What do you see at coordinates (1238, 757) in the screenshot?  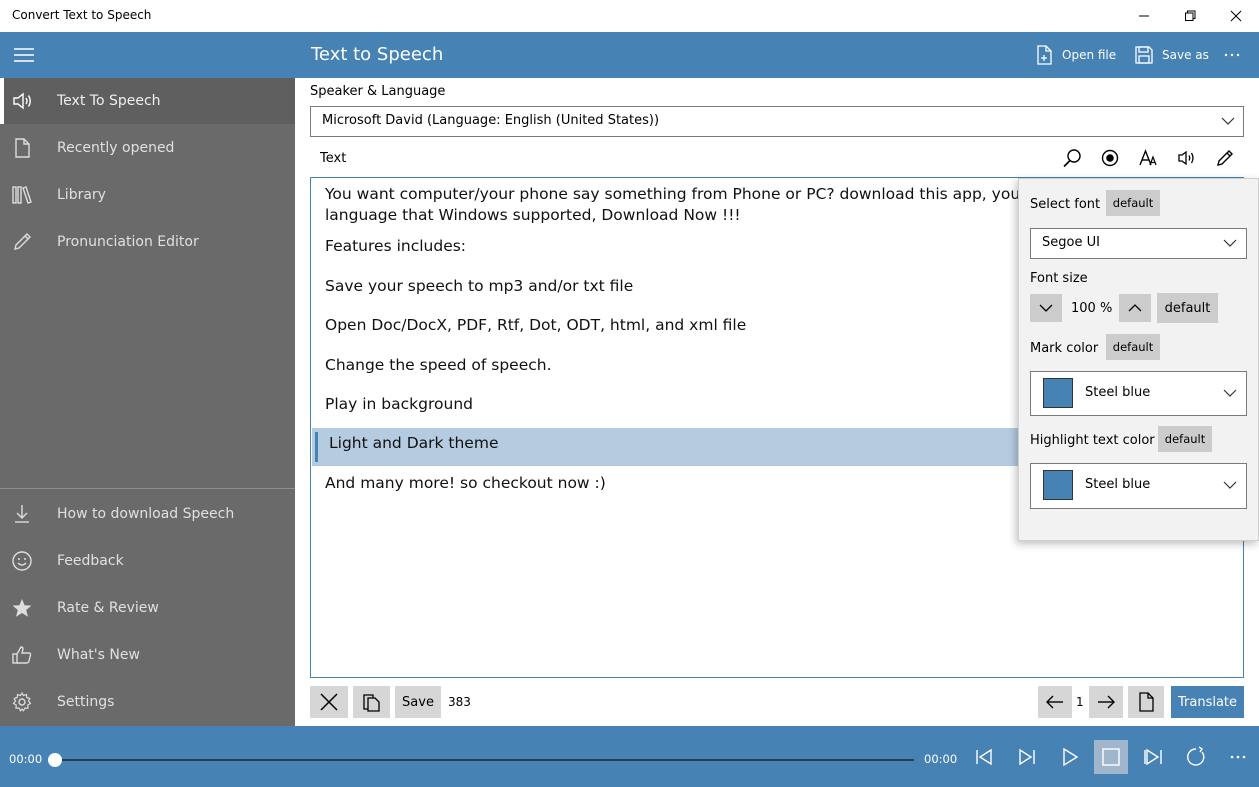 I see `player-more-button` at bounding box center [1238, 757].